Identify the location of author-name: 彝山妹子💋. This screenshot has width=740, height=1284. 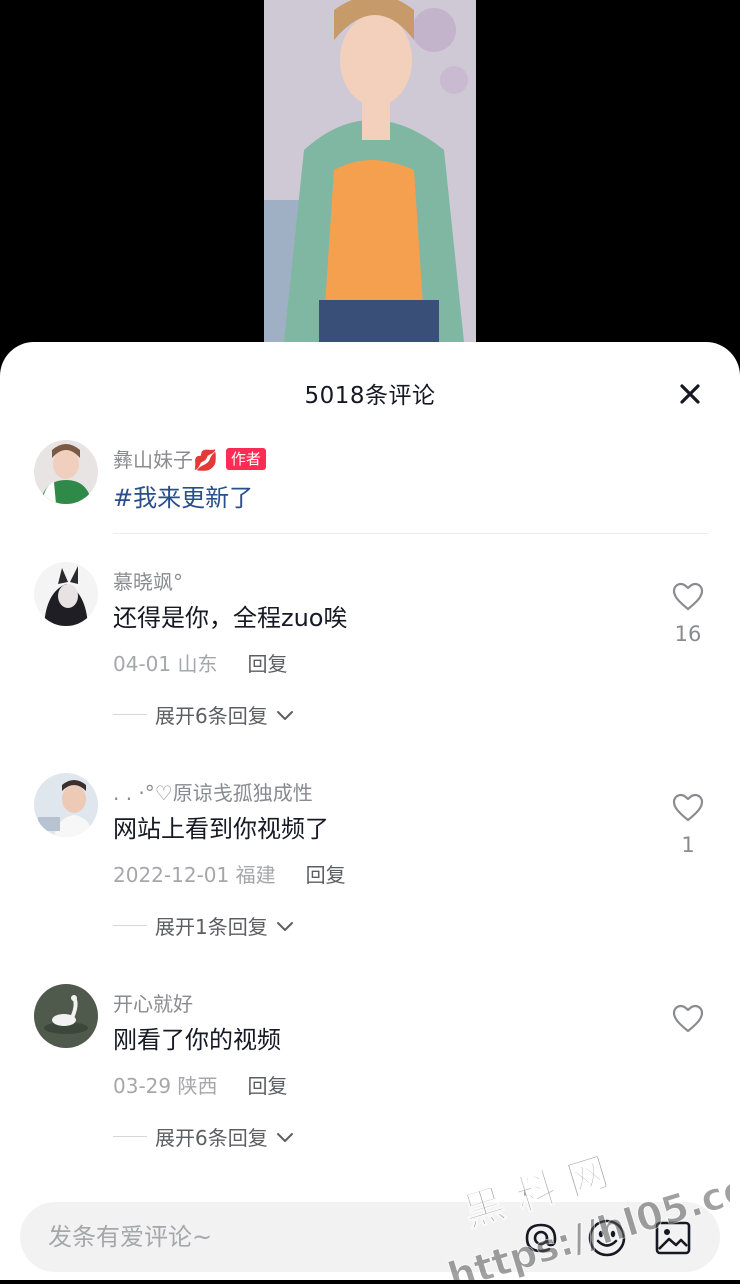
(165, 458).